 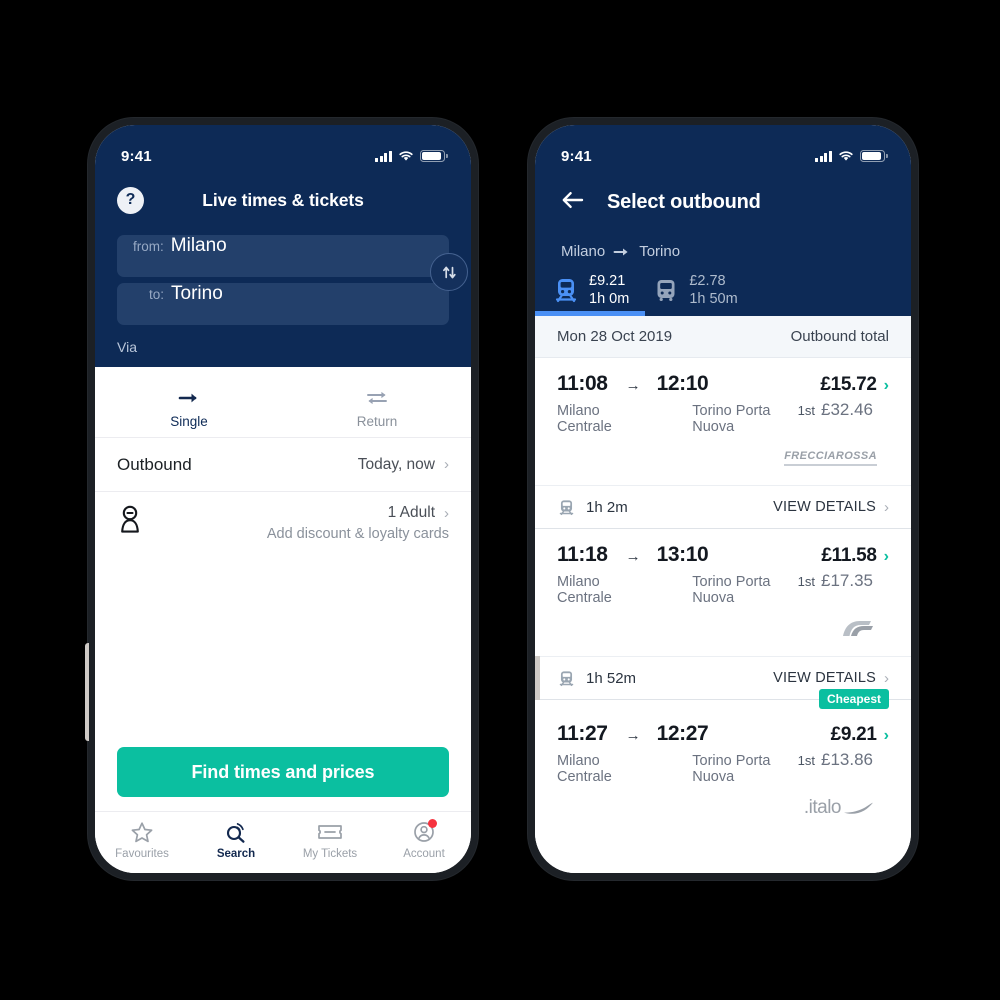 What do you see at coordinates (130, 523) in the screenshot?
I see `person-icon` at bounding box center [130, 523].